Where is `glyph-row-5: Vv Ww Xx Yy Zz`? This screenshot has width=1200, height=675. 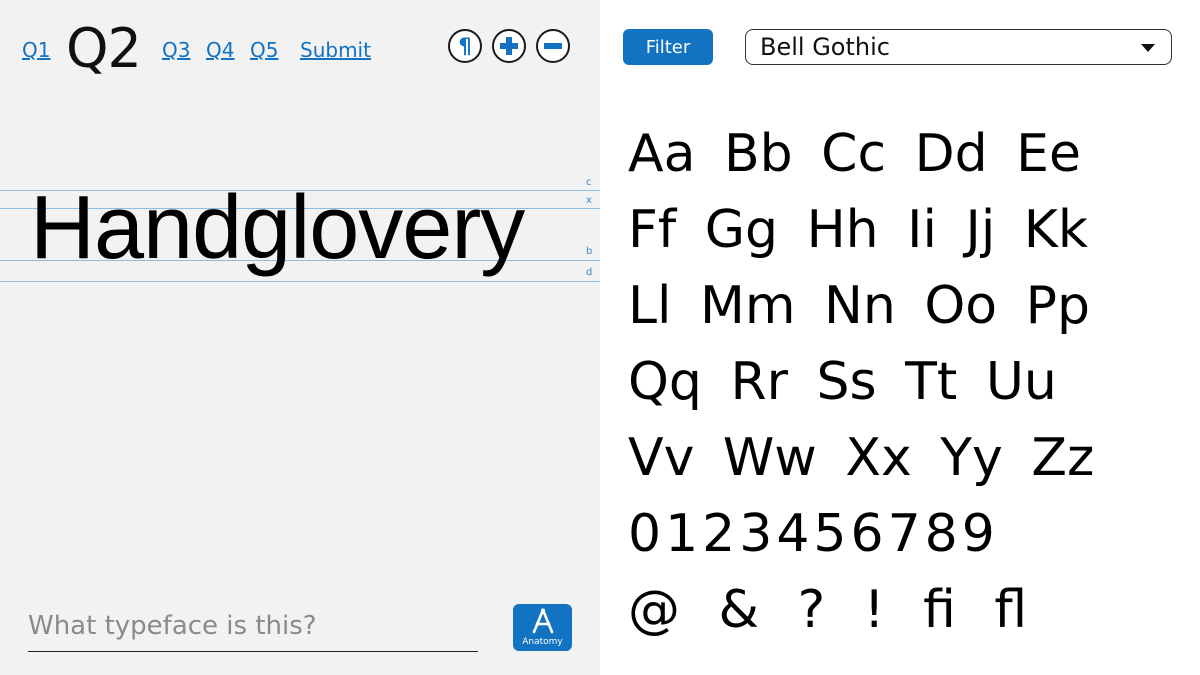
glyph-row-5: Vv Ww Xx Yy Zz is located at coordinates (861, 458).